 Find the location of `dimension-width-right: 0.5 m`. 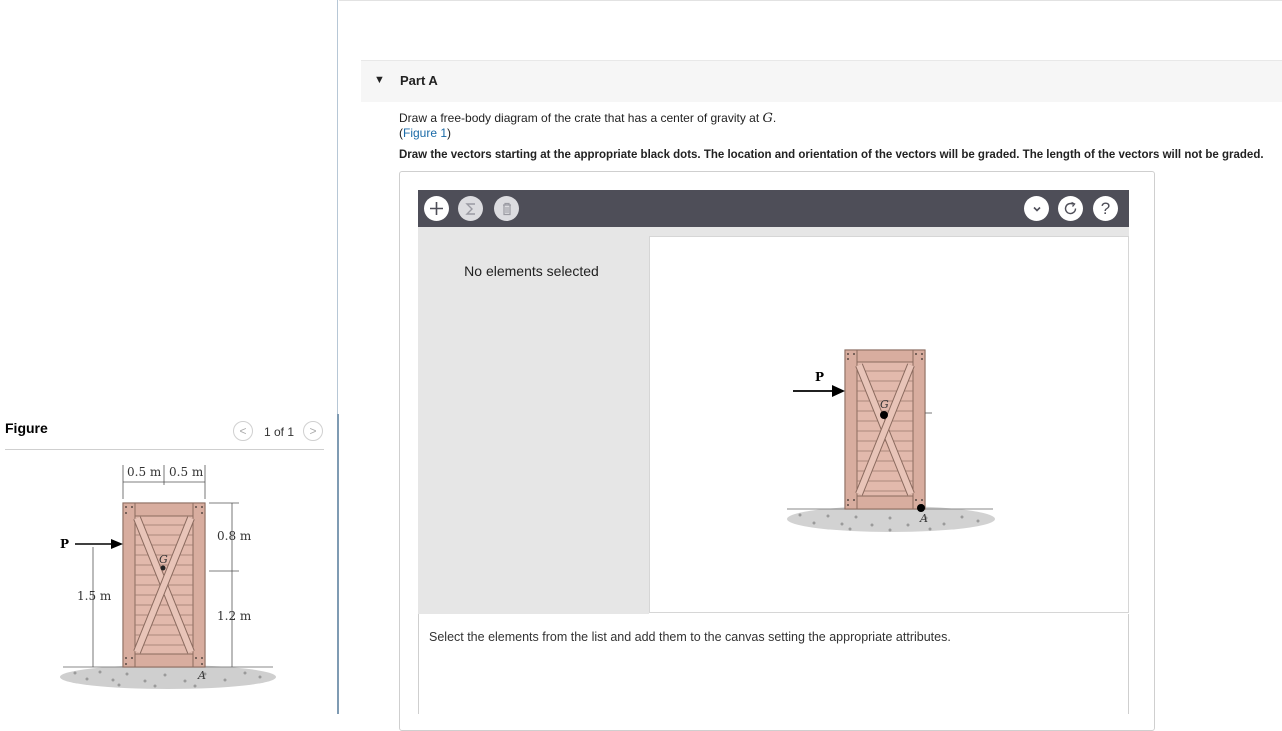

dimension-width-right: 0.5 m is located at coordinates (186, 472).